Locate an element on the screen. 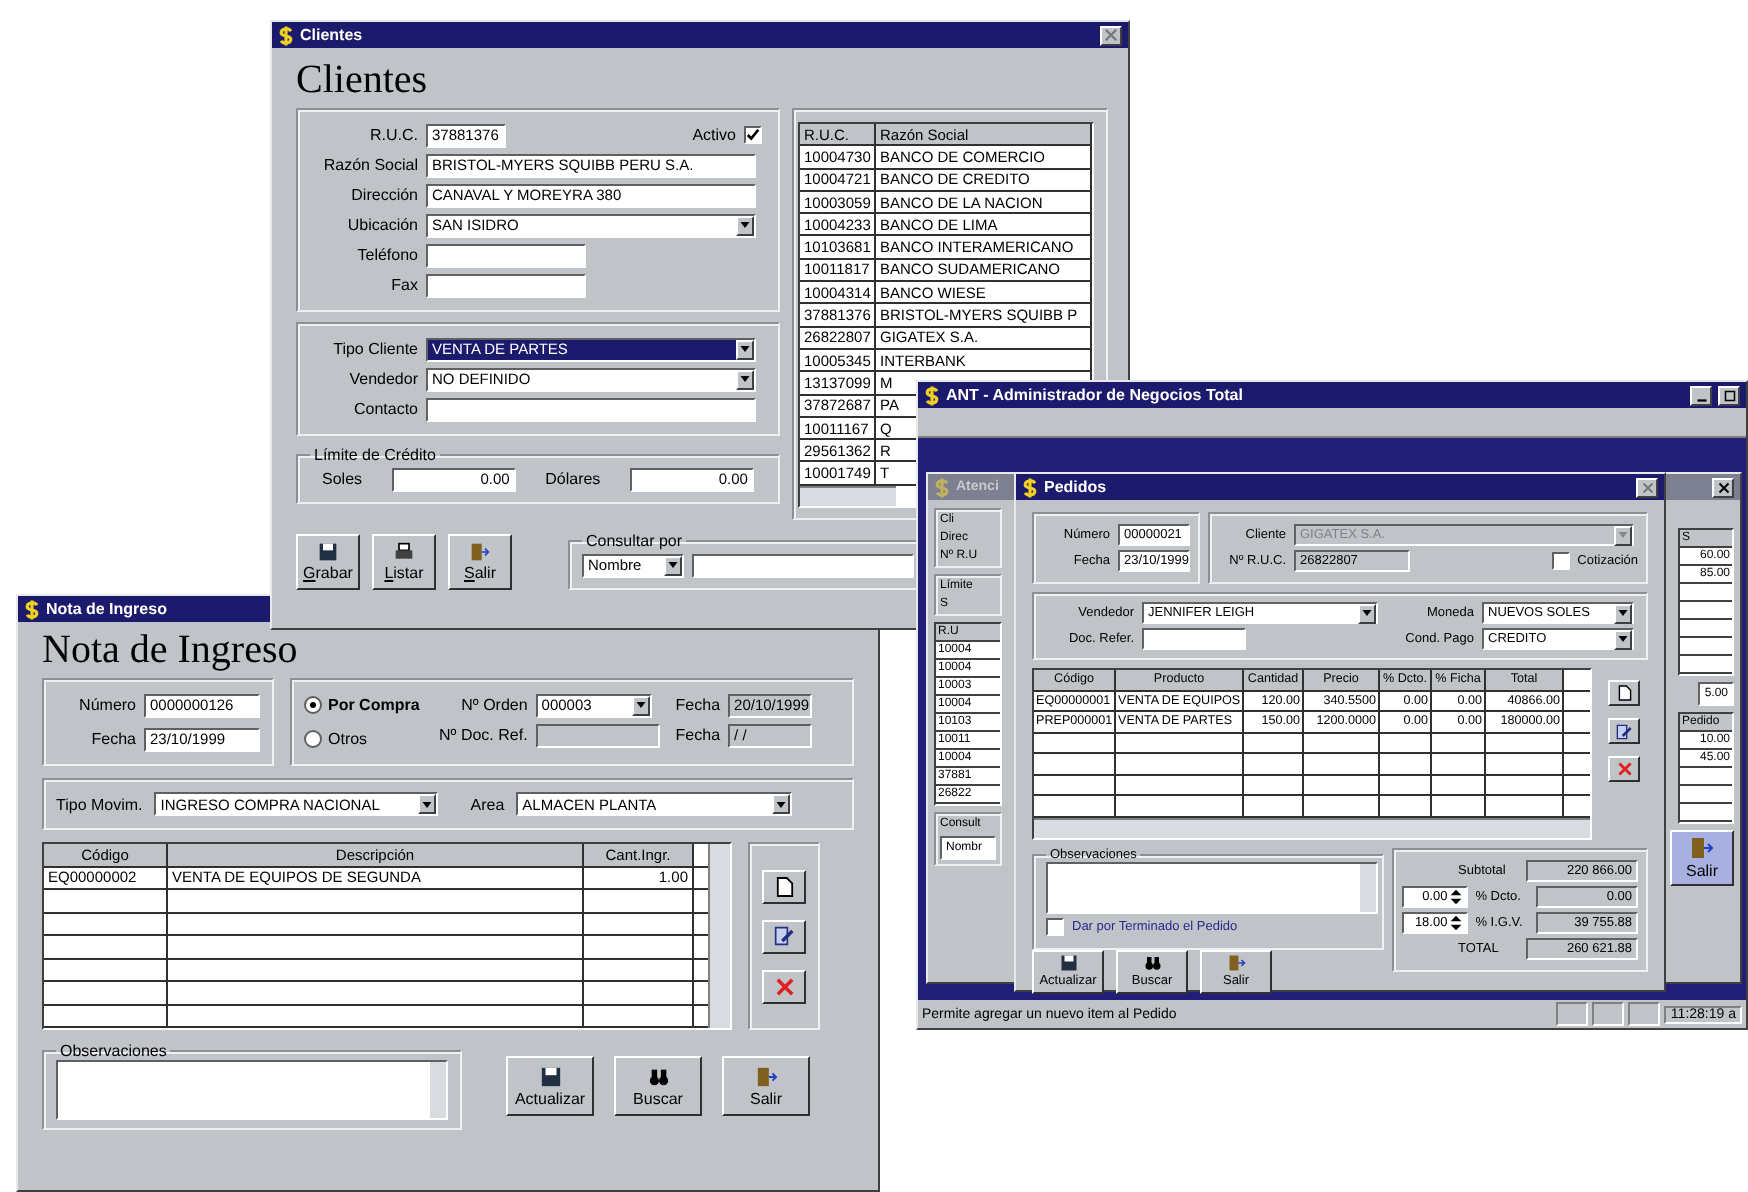 Image resolution: width=1748 pixels, height=1192 pixels. minimize-button is located at coordinates (1701, 395).